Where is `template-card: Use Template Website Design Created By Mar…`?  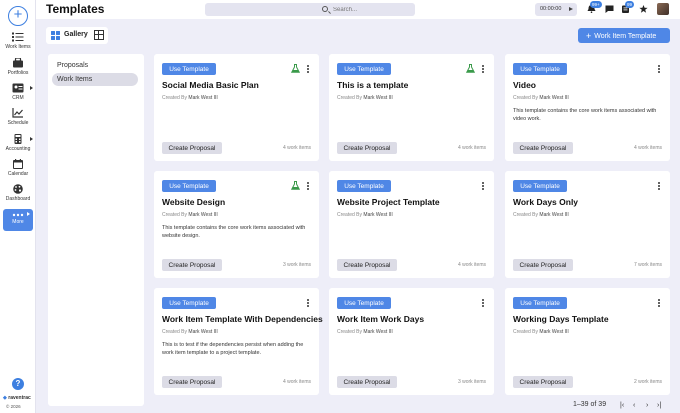 template-card: Use Template Website Design Created By Mar… is located at coordinates (236, 224).